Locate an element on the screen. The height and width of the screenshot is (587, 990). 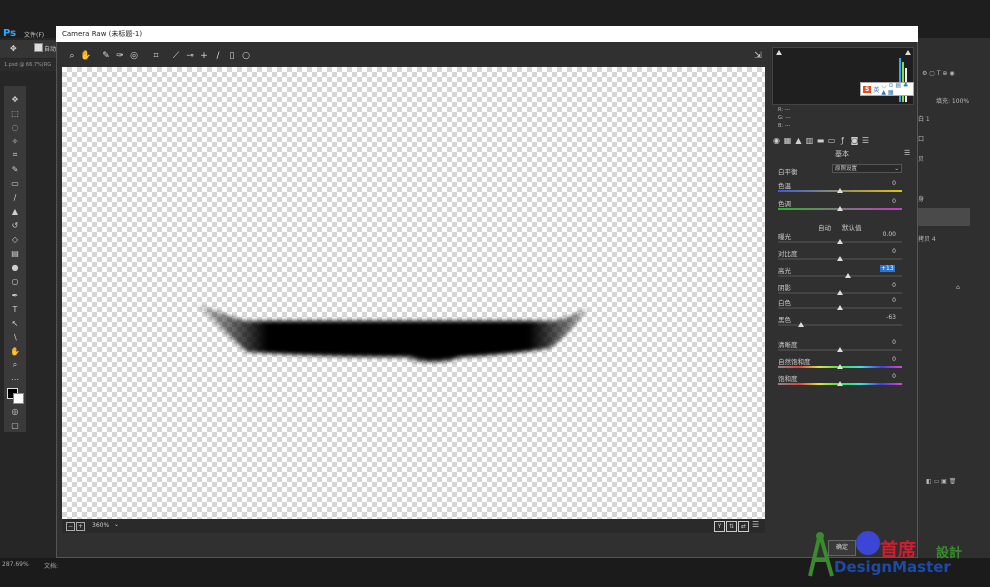
whites-slider-thumb is located at coordinates (840, 307).